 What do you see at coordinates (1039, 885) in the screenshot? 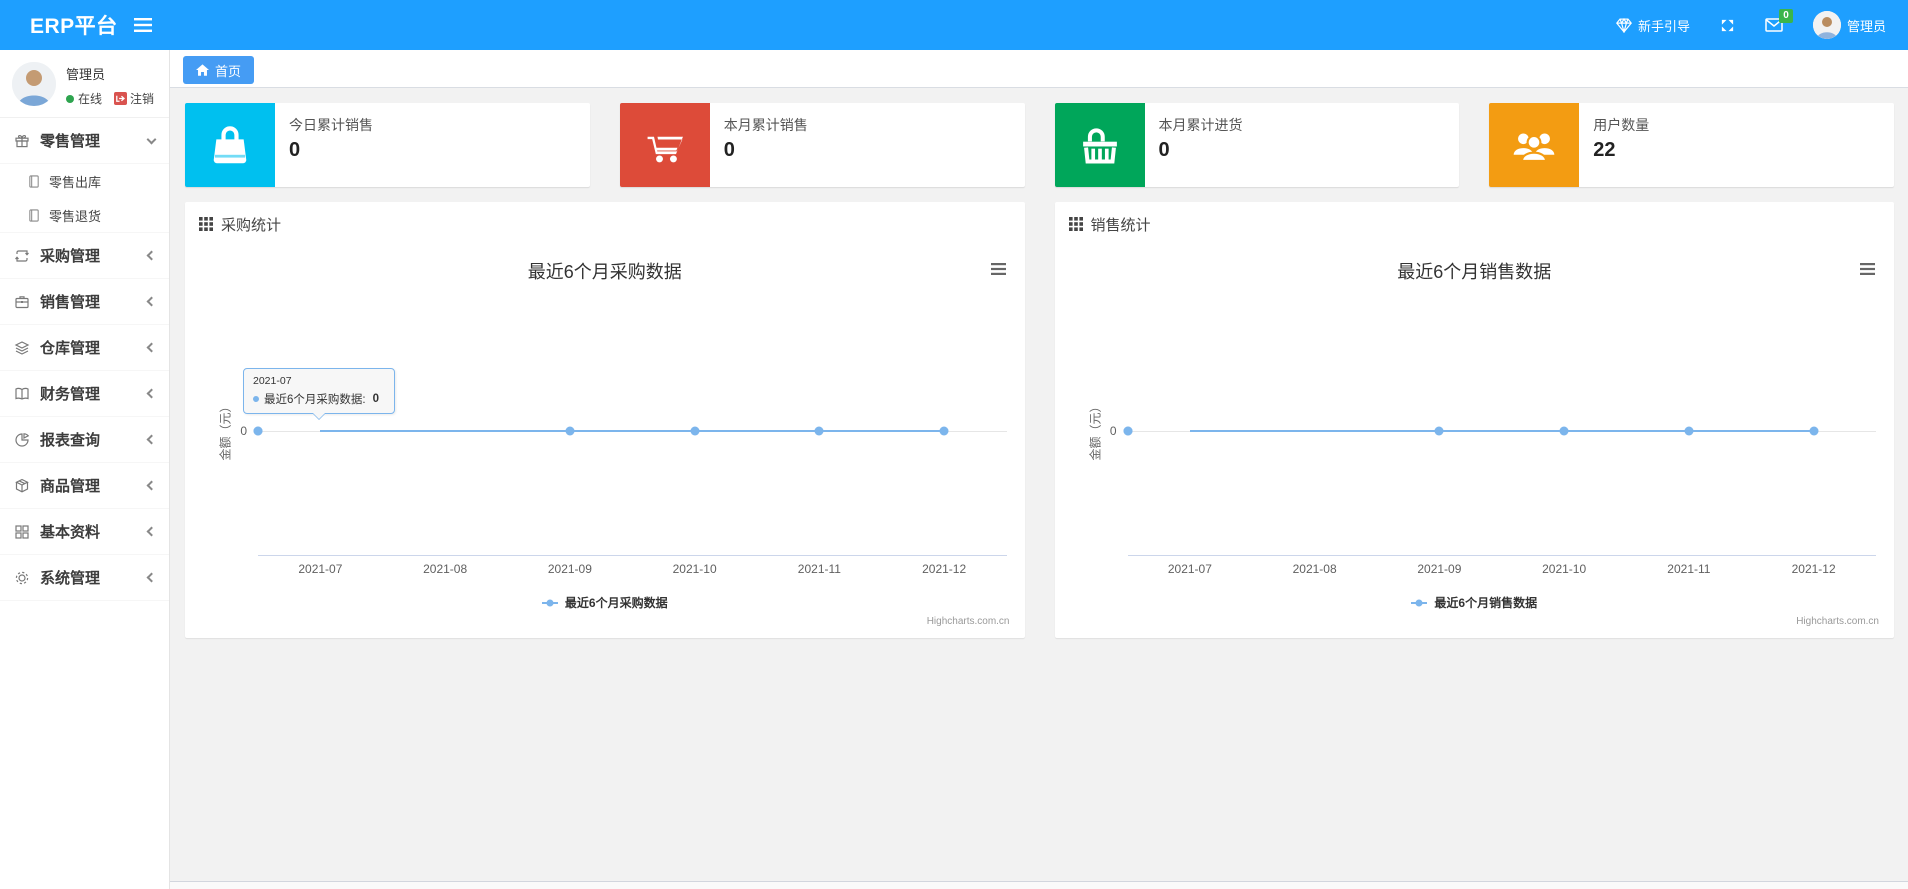
I see `footer` at bounding box center [1039, 885].